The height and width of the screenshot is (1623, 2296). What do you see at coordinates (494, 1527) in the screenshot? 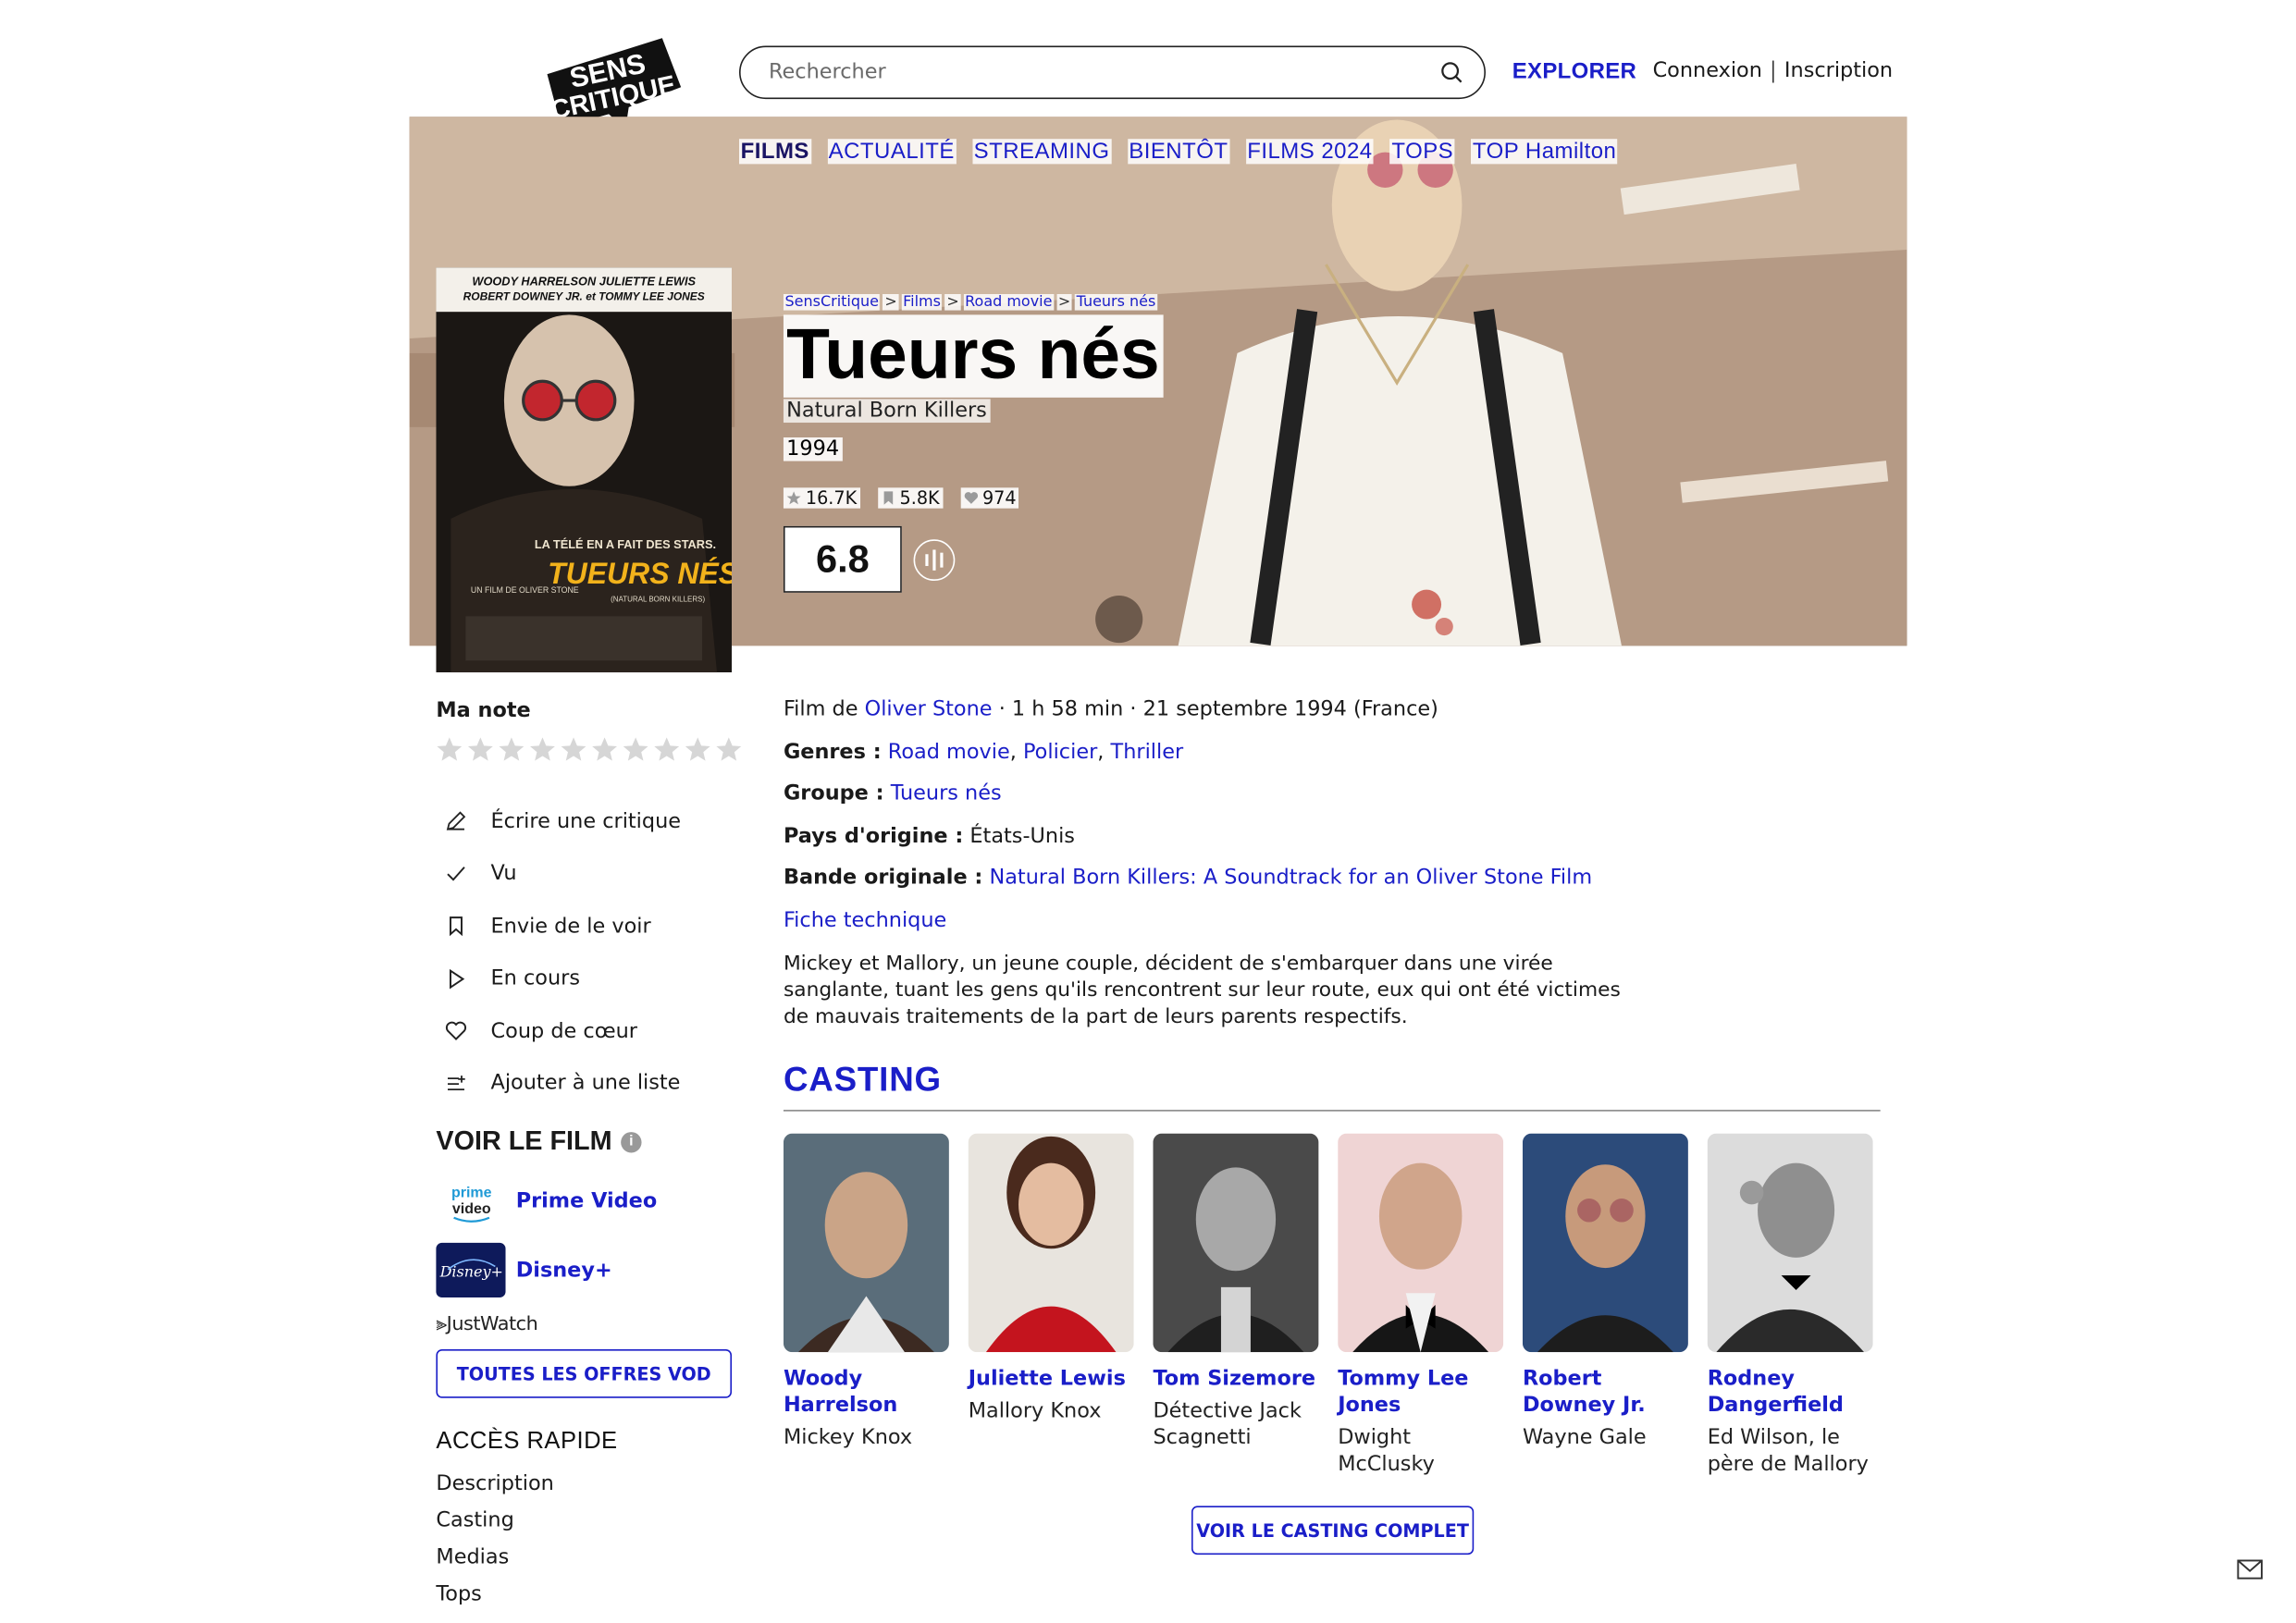
I see `quick-link-casting: Casting` at bounding box center [494, 1527].